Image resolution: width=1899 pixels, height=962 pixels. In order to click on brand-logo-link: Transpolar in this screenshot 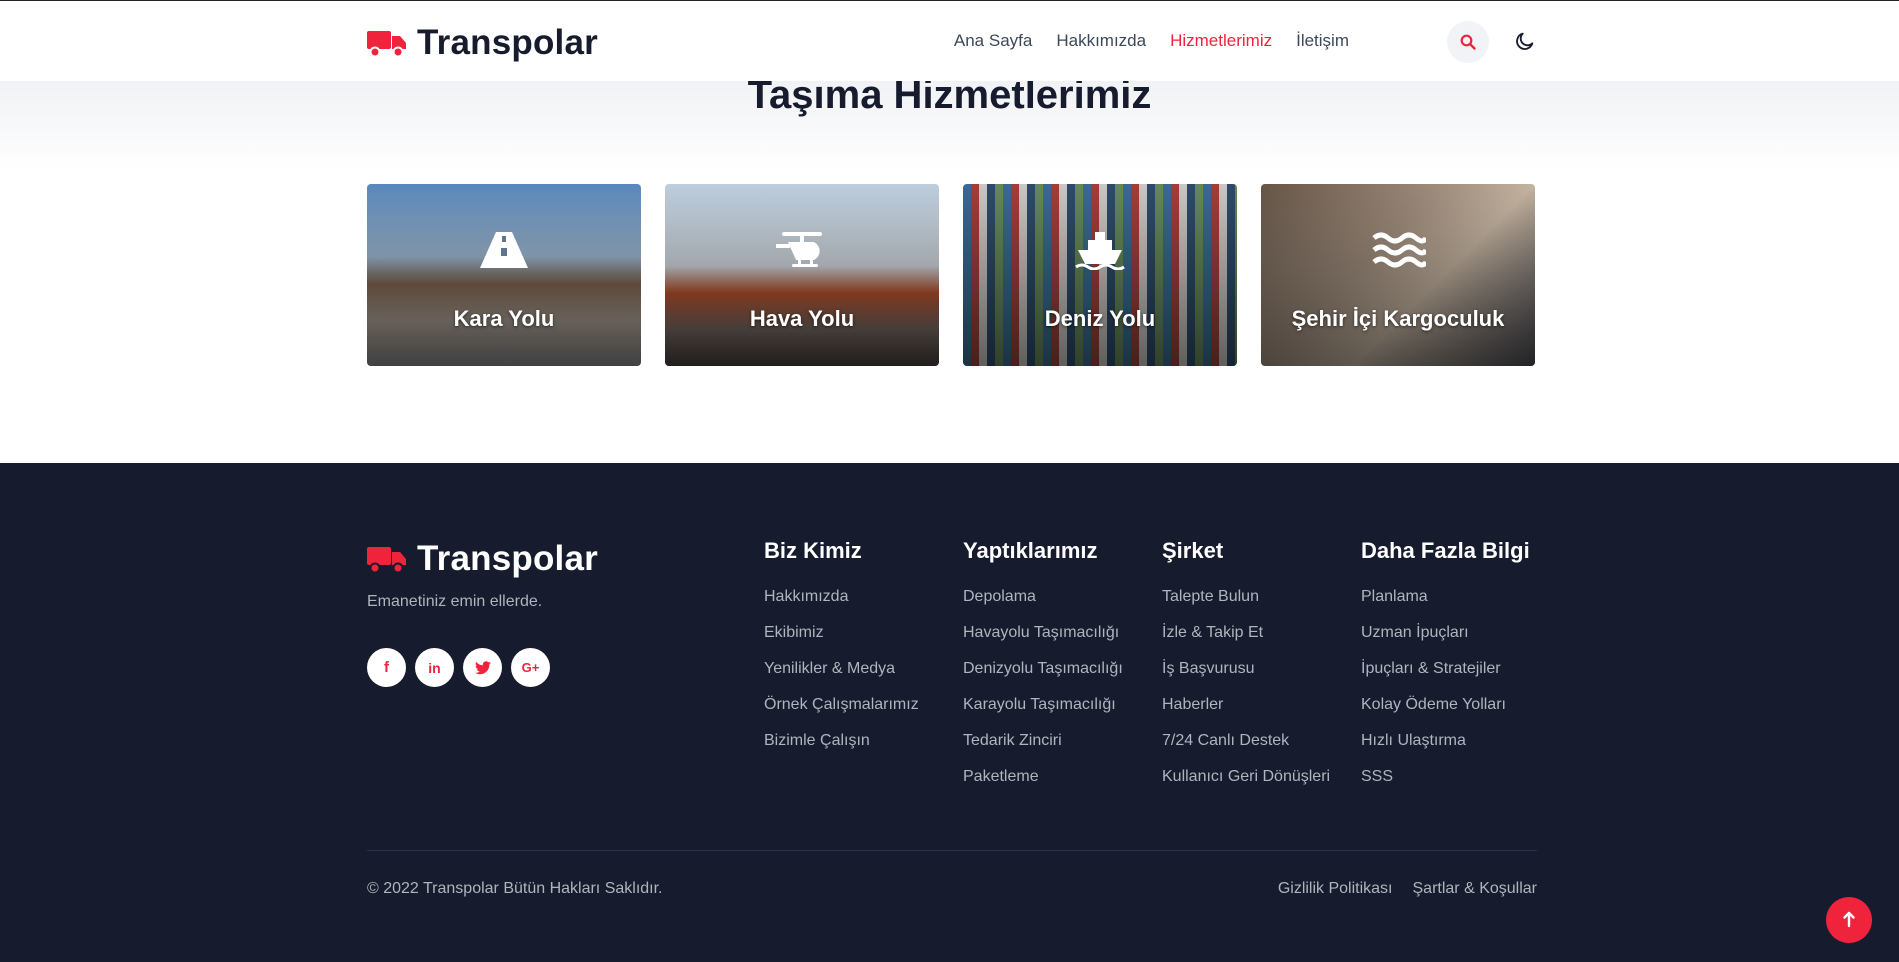, I will do `click(482, 43)`.